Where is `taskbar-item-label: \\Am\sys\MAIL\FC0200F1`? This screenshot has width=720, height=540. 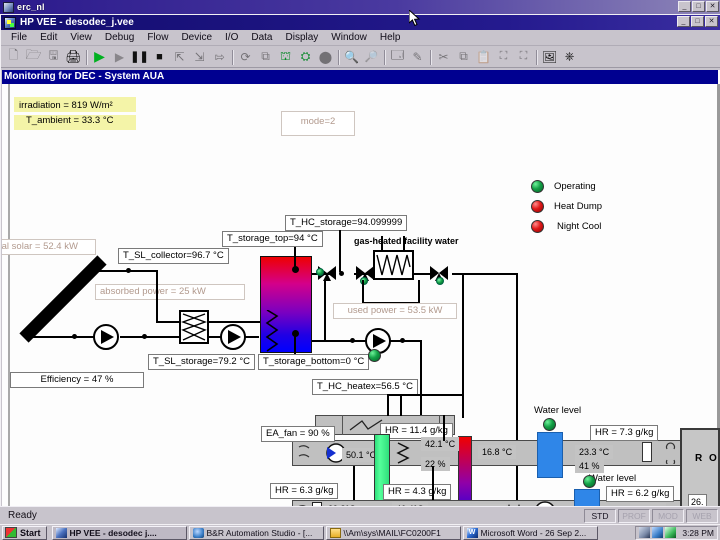
taskbar-item-label: \\Am\sys\MAIL\FC0200F1 is located at coordinates (392, 532).